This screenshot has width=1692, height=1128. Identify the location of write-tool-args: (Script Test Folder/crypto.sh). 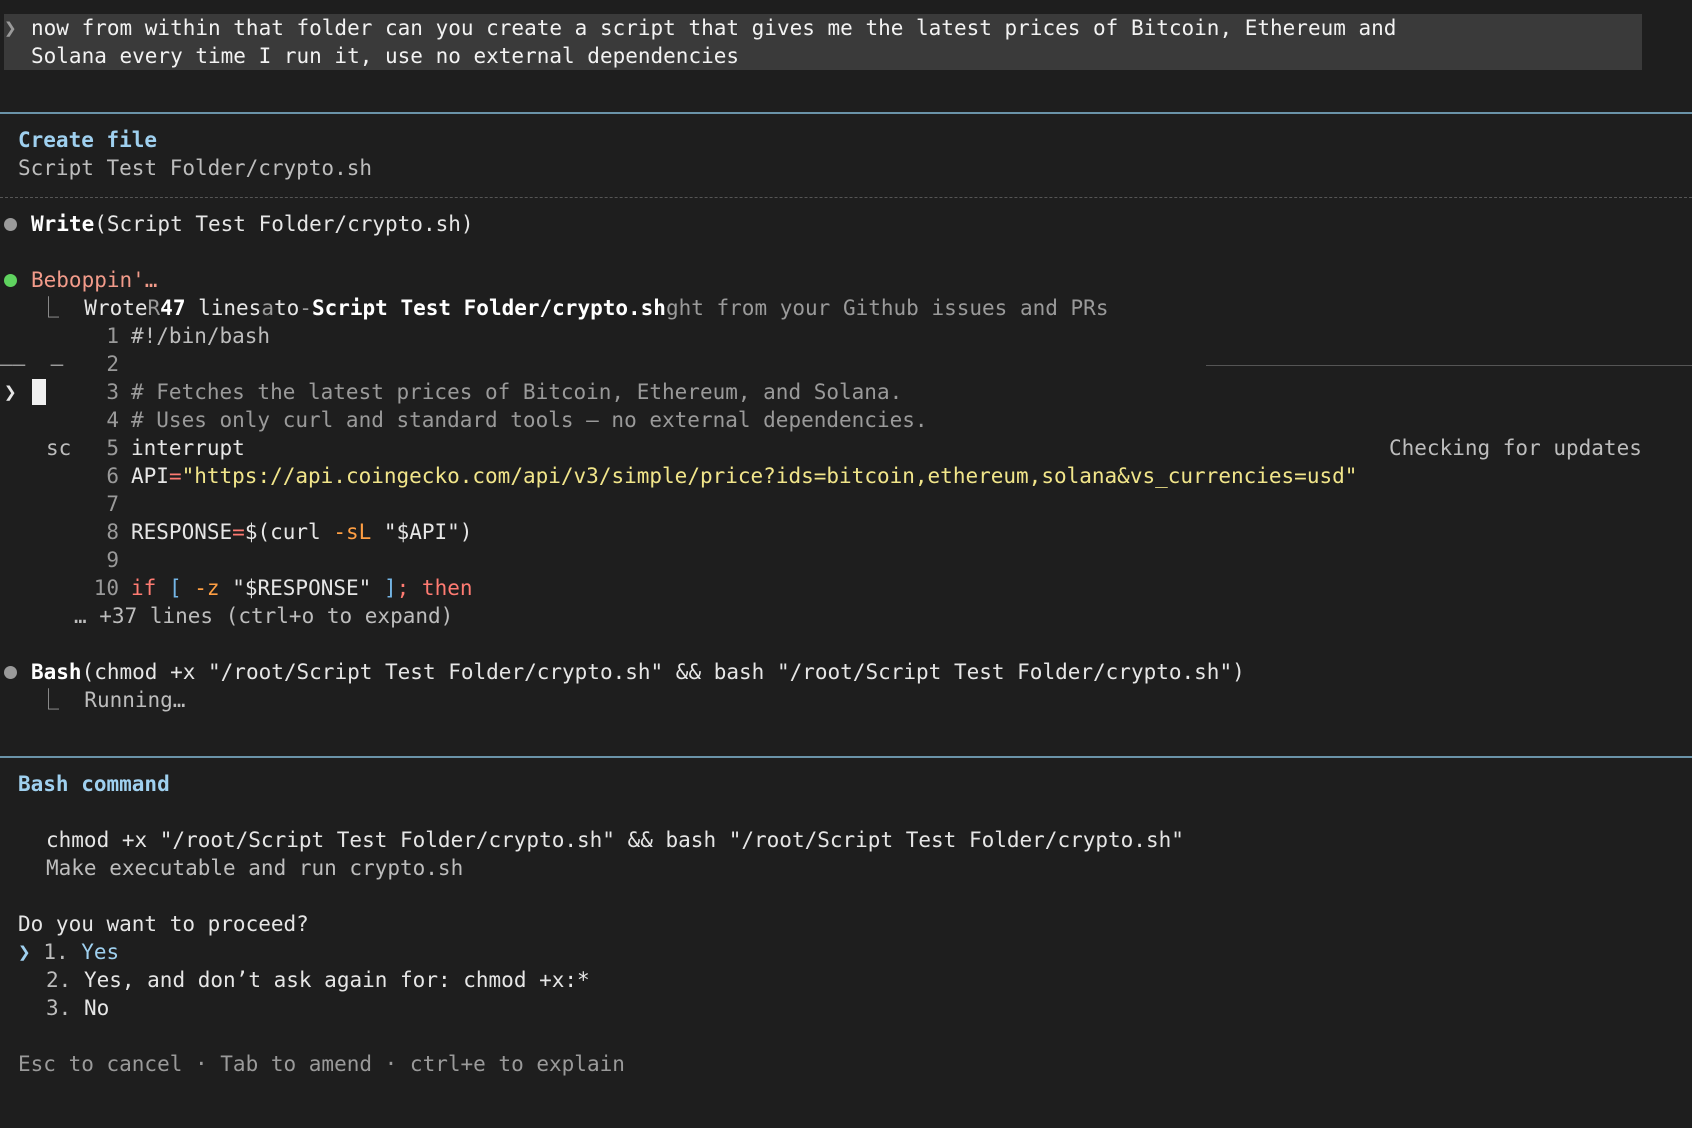
(284, 224).